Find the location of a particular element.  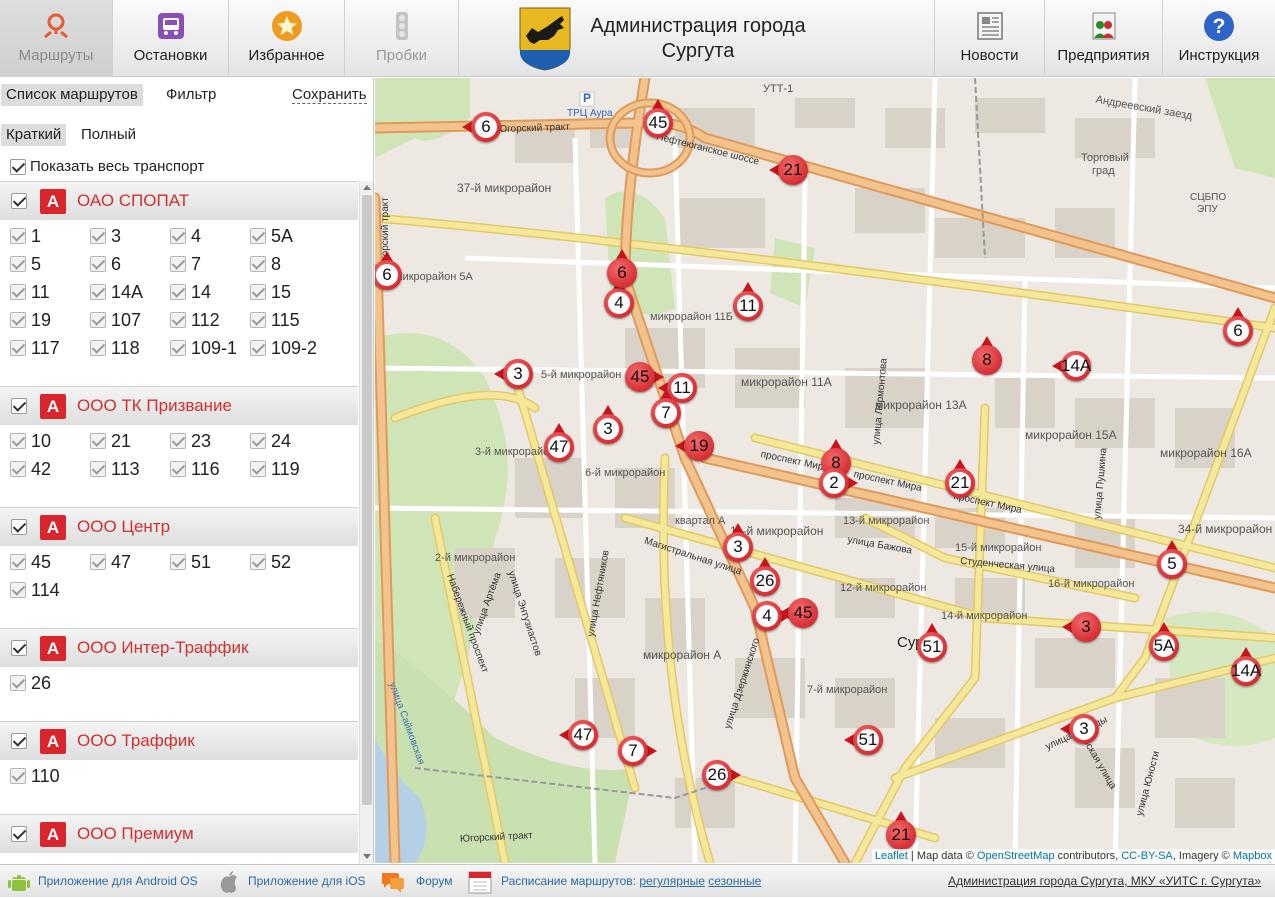

show-all-checkbox is located at coordinates (18, 167).